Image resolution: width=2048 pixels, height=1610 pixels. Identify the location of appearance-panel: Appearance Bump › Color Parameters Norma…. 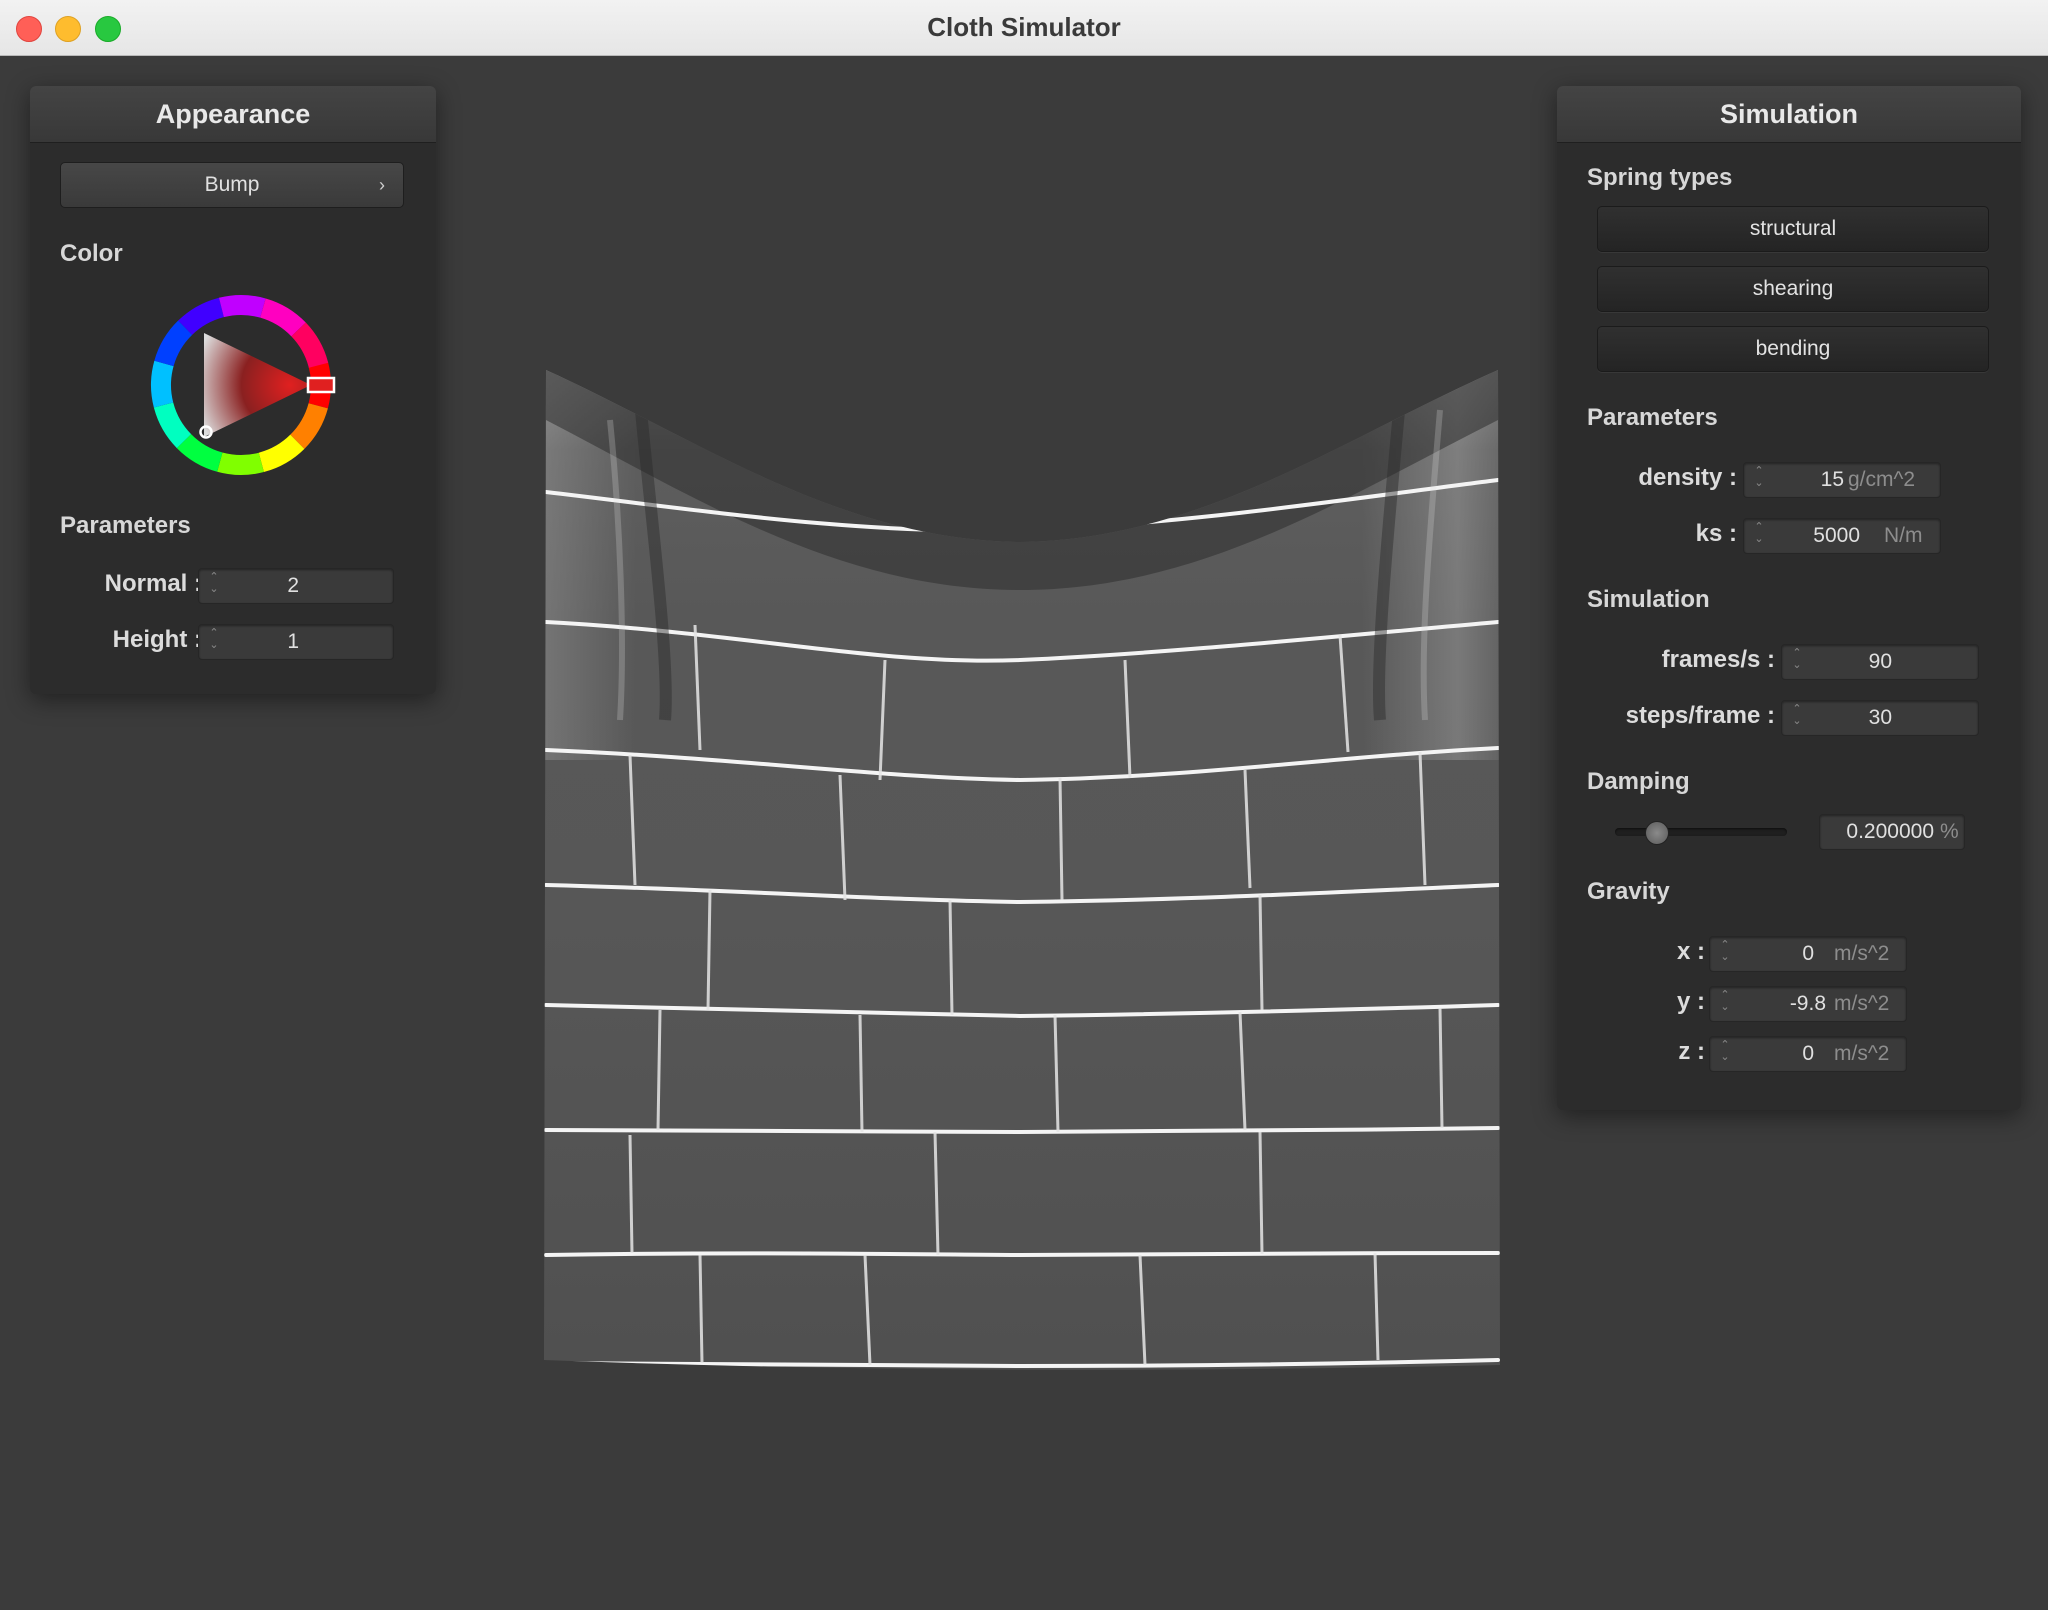
(233, 390).